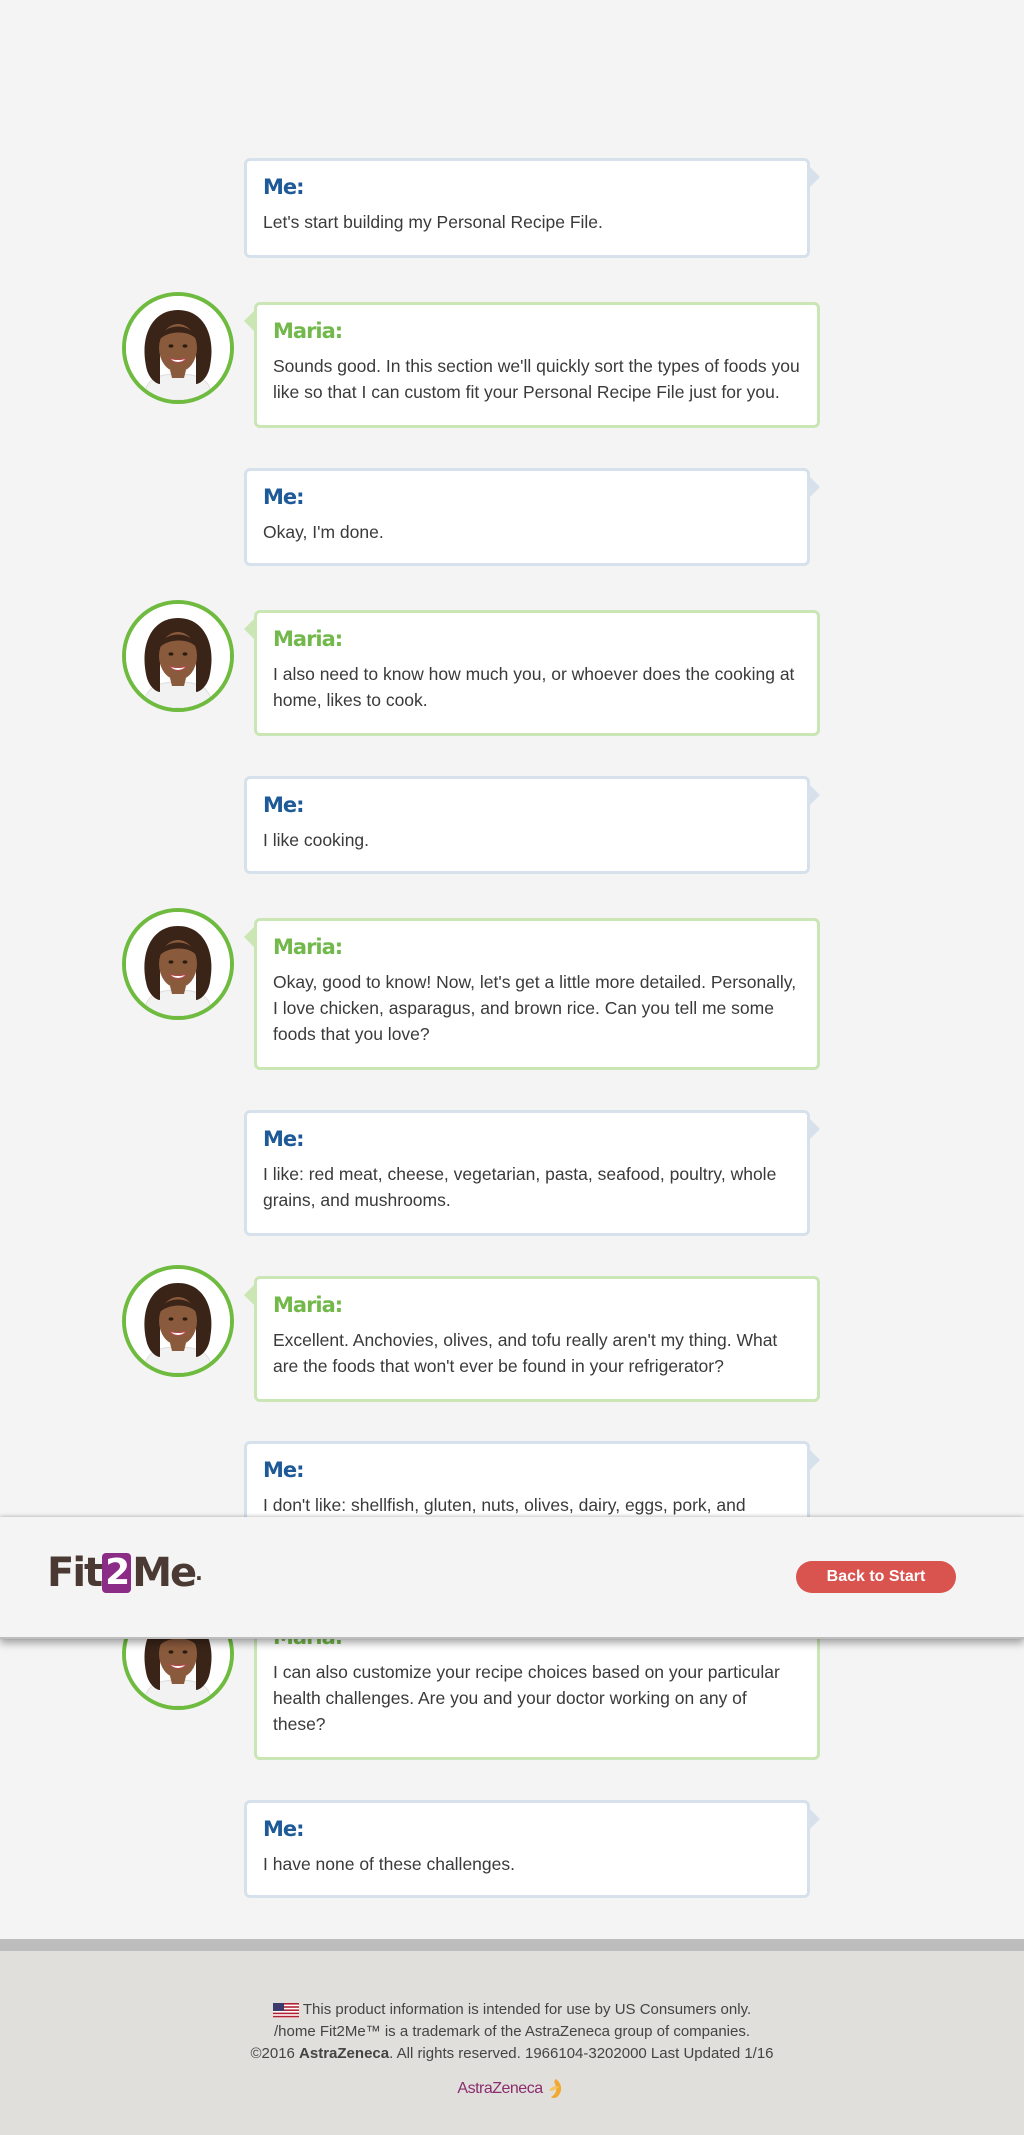 Image resolution: width=1024 pixels, height=2135 pixels. What do you see at coordinates (532, 1849) in the screenshot?
I see `my-message: Me: I have none of these challenges.` at bounding box center [532, 1849].